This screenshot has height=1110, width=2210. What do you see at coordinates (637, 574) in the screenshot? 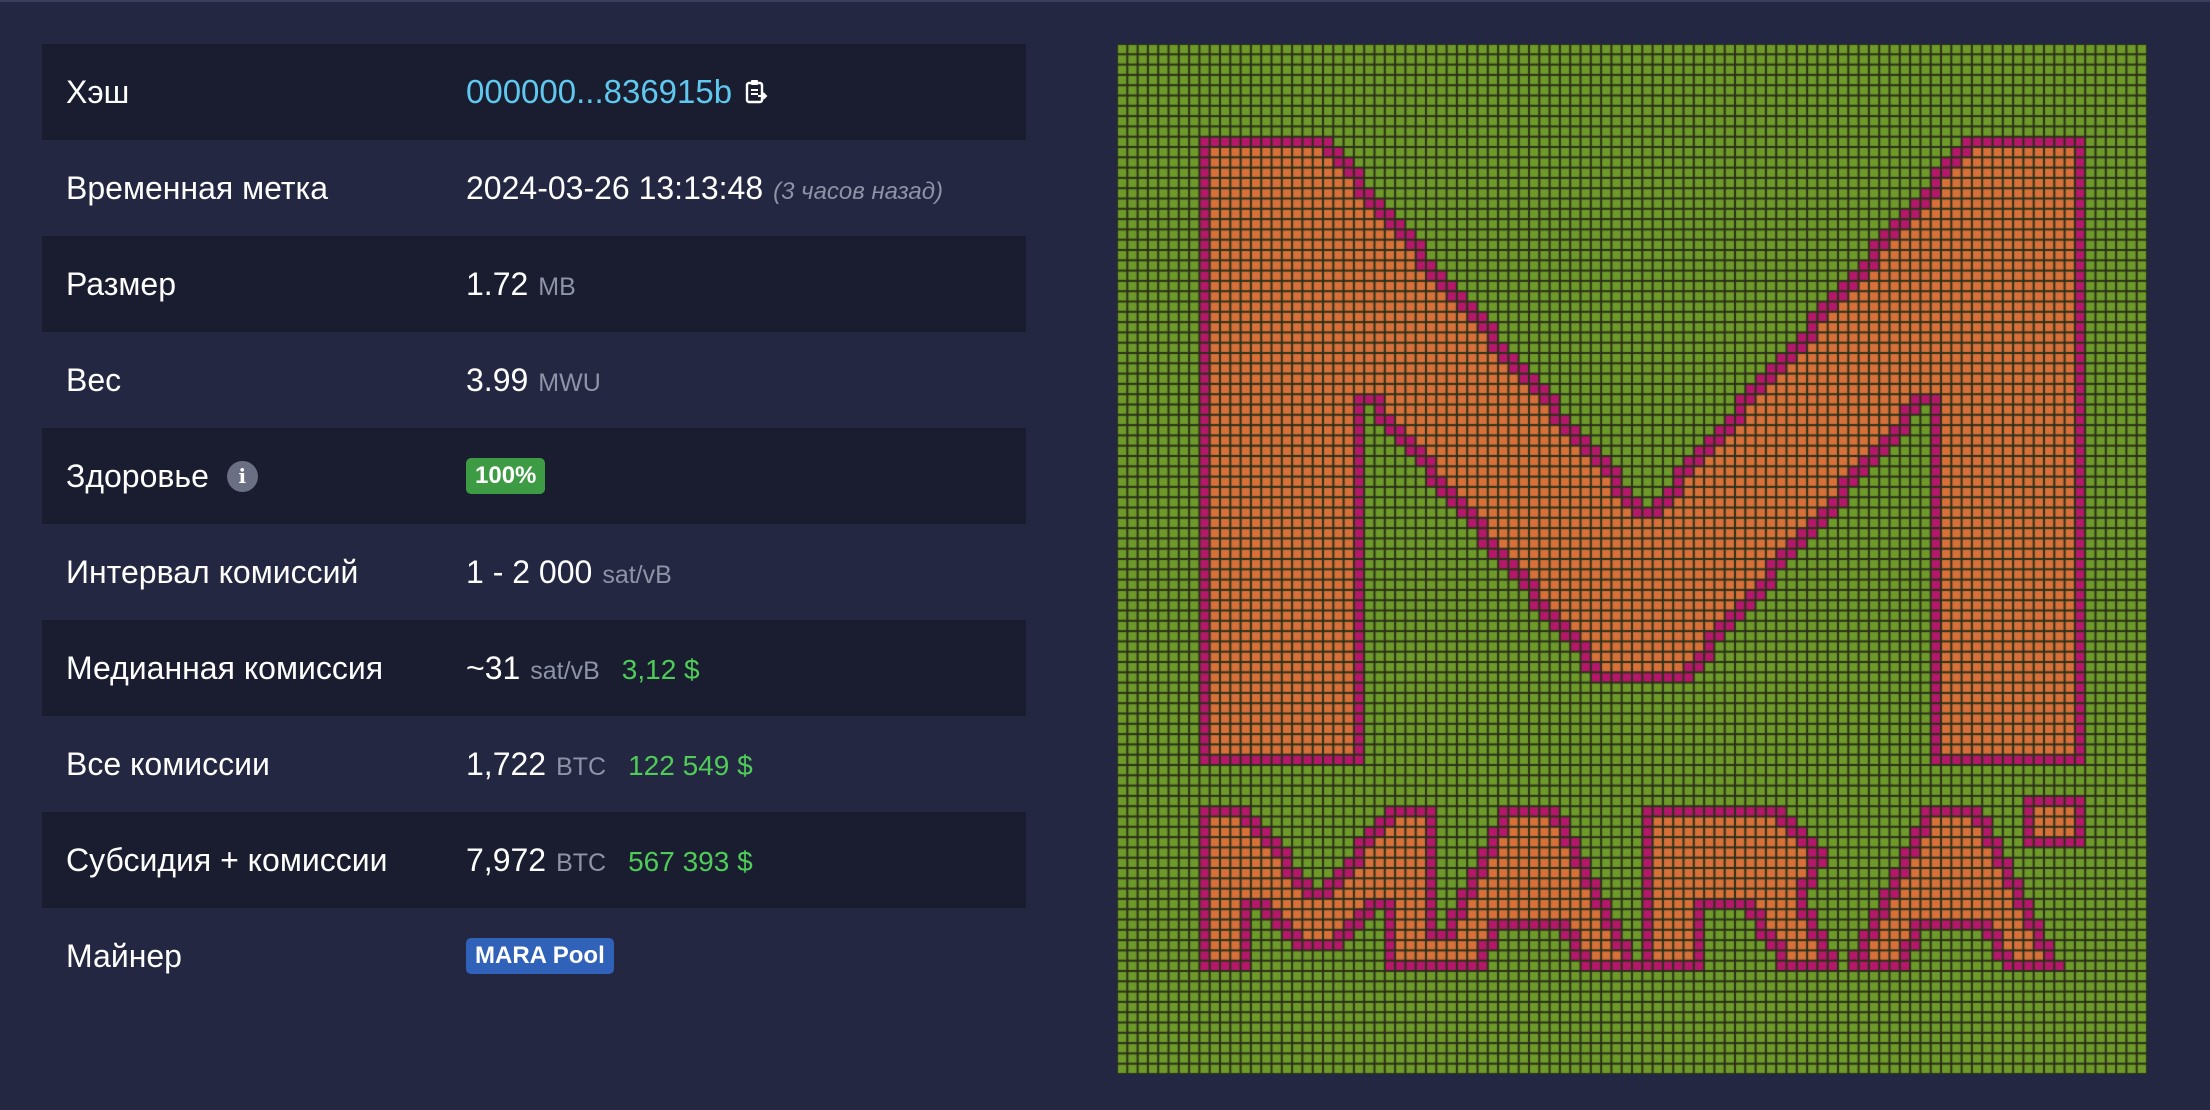
I see `fee-span-unit: sat/vB` at bounding box center [637, 574].